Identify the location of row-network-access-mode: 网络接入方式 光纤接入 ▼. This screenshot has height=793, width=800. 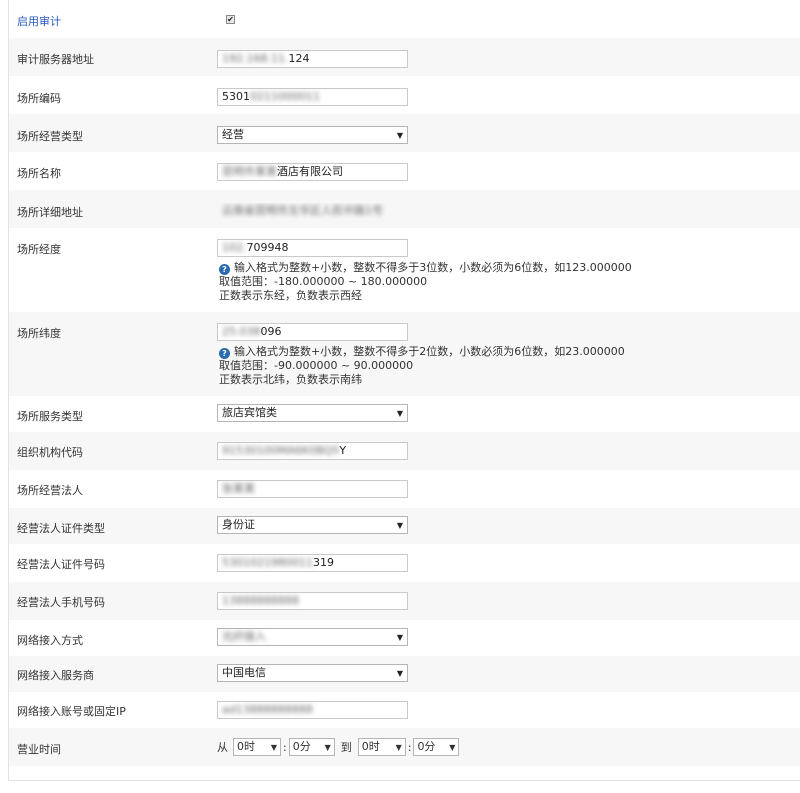
(404, 638).